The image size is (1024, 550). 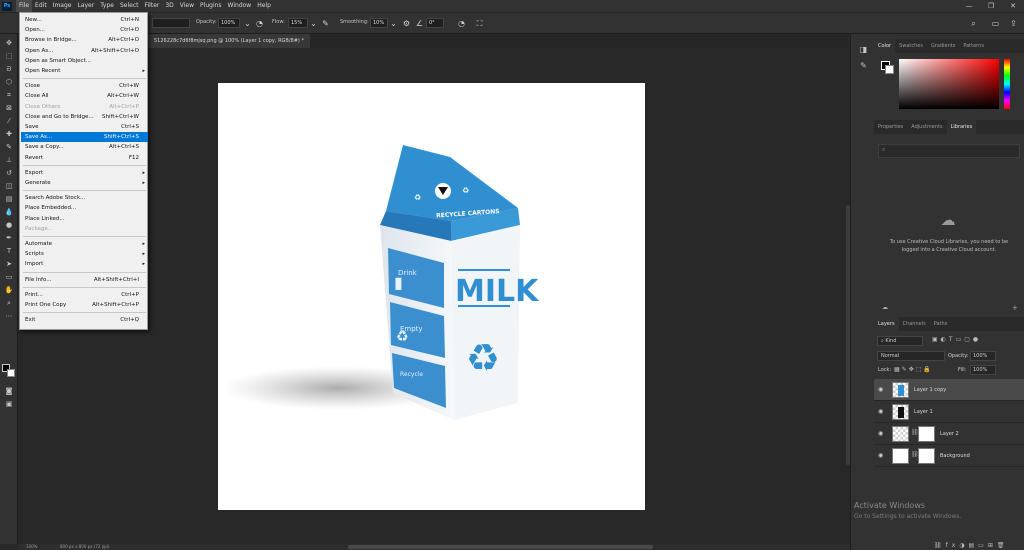 What do you see at coordinates (995, 23) in the screenshot?
I see `workspace-icon: ▭` at bounding box center [995, 23].